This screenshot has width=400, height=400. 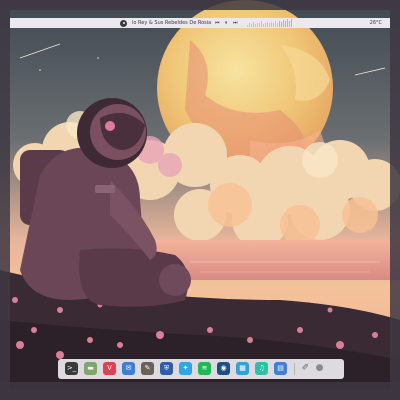 What do you see at coordinates (261, 368) in the screenshot?
I see `music-icon: ♫` at bounding box center [261, 368].